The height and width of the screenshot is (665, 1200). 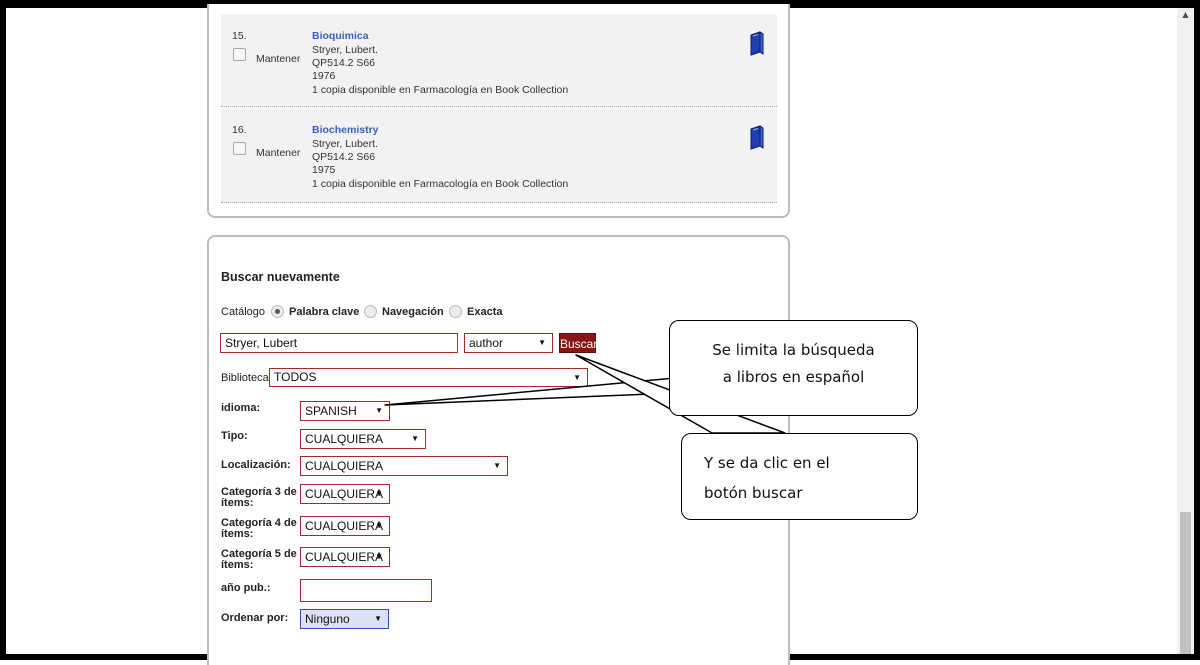 I want to click on button-callout-line-2: botón buscar, so click(x=753, y=493).